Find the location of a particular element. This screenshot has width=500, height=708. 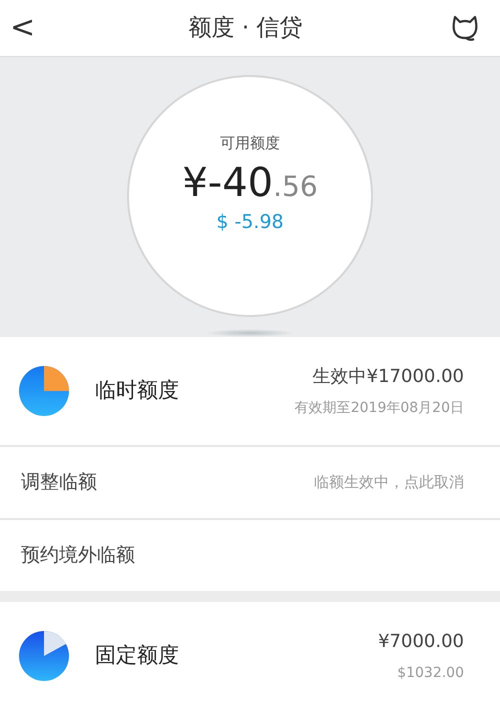

row-hint: 临额生效中，点此取消 is located at coordinates (389, 483).